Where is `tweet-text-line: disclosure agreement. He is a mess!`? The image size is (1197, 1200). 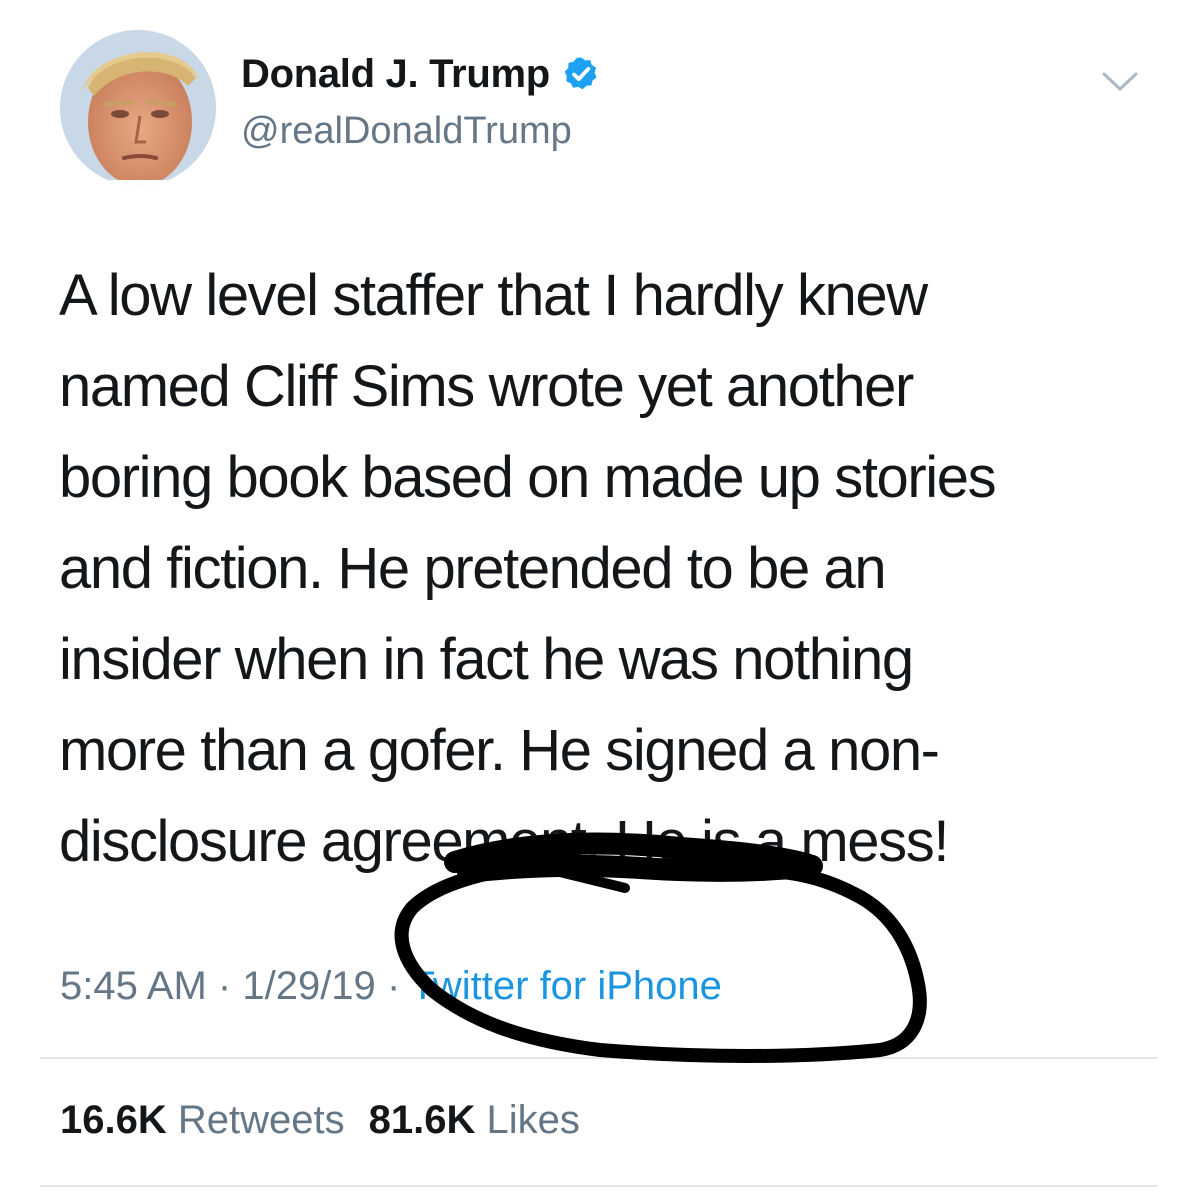 tweet-text-line: disclosure agreement. He is a mess! is located at coordinates (504, 841).